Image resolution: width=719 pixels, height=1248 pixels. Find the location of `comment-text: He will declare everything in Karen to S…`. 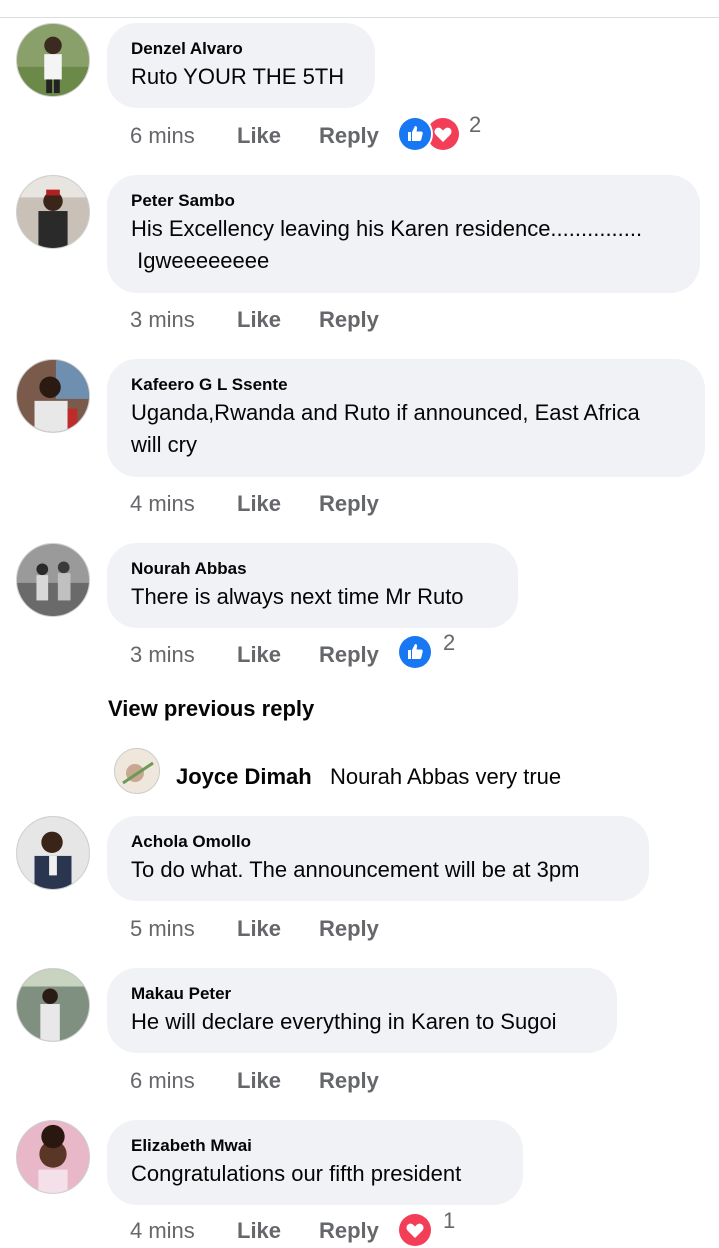

comment-text: He will declare everything in Karen to S… is located at coordinates (344, 1021).